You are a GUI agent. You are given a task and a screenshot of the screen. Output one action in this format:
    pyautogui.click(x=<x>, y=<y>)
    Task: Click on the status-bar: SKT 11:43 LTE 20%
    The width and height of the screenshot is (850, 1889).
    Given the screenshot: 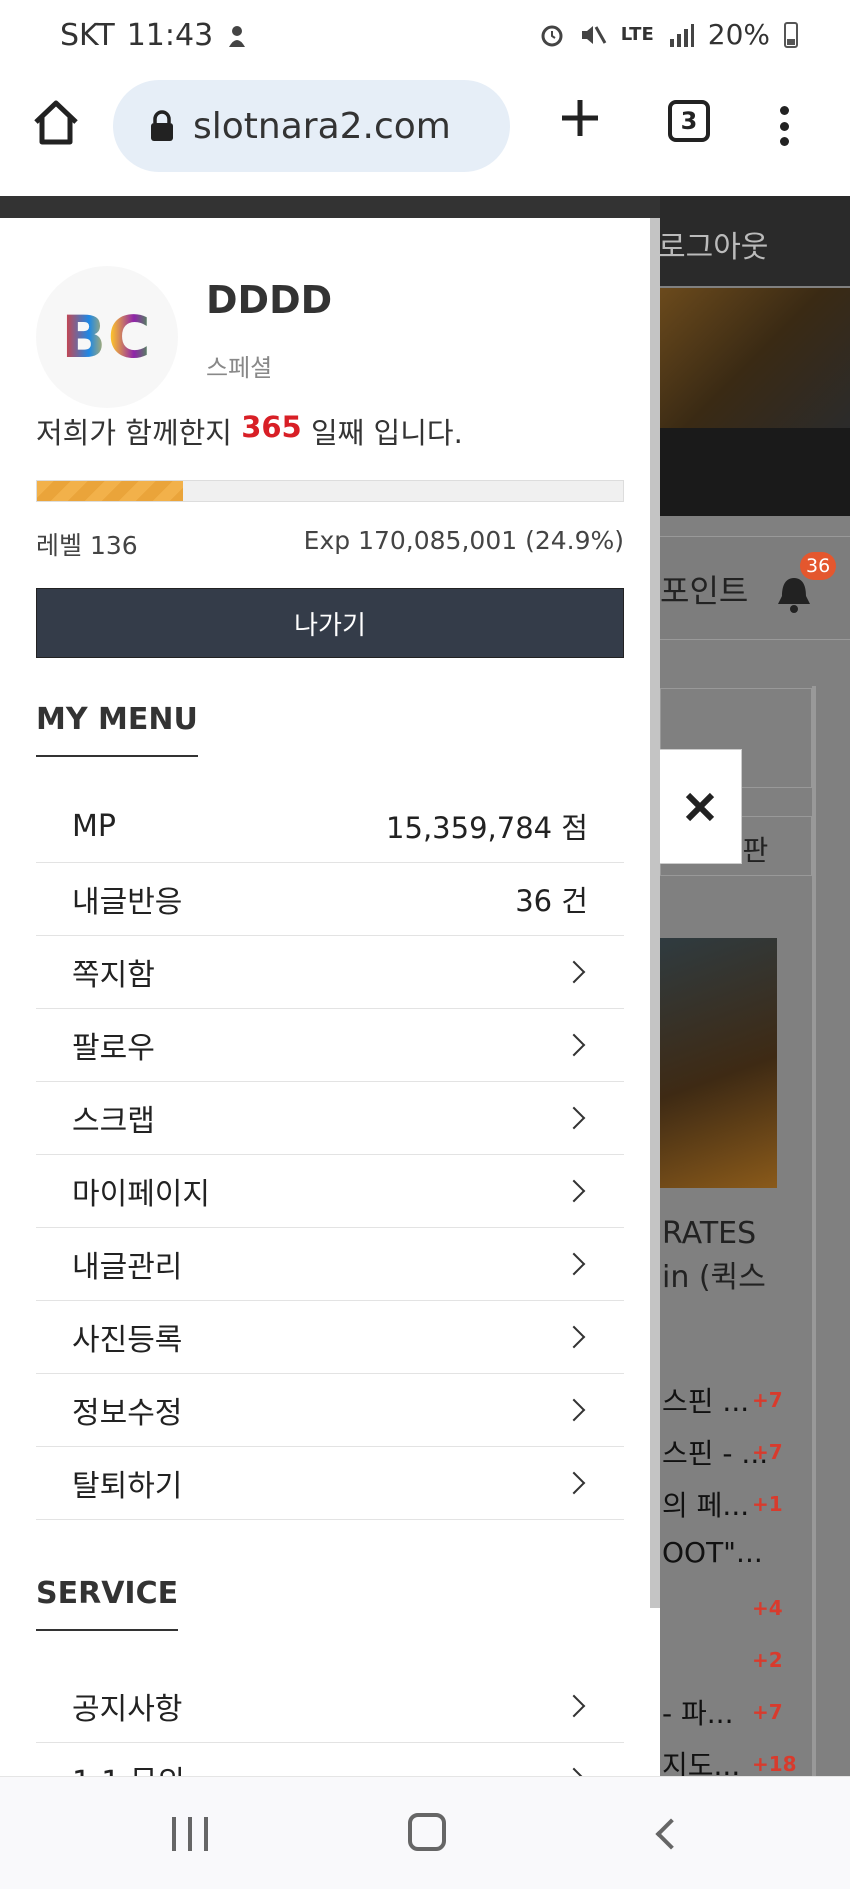 What is the action you would take?
    pyautogui.click(x=425, y=38)
    